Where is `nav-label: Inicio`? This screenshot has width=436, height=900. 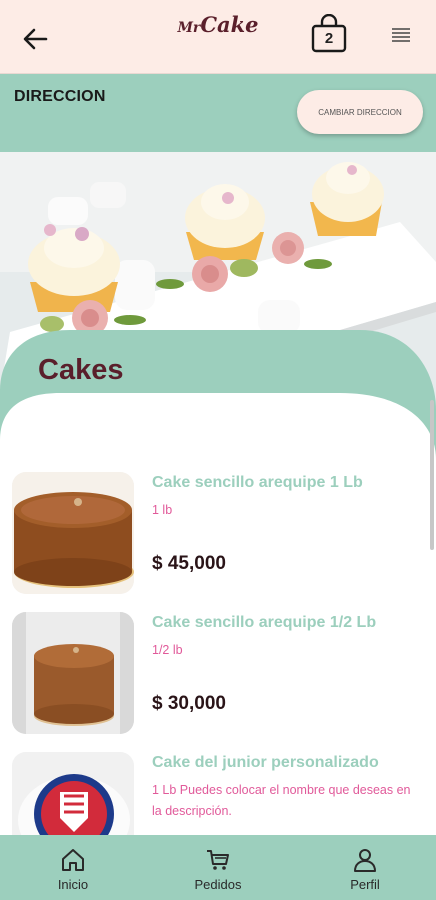 nav-label: Inicio is located at coordinates (73, 884).